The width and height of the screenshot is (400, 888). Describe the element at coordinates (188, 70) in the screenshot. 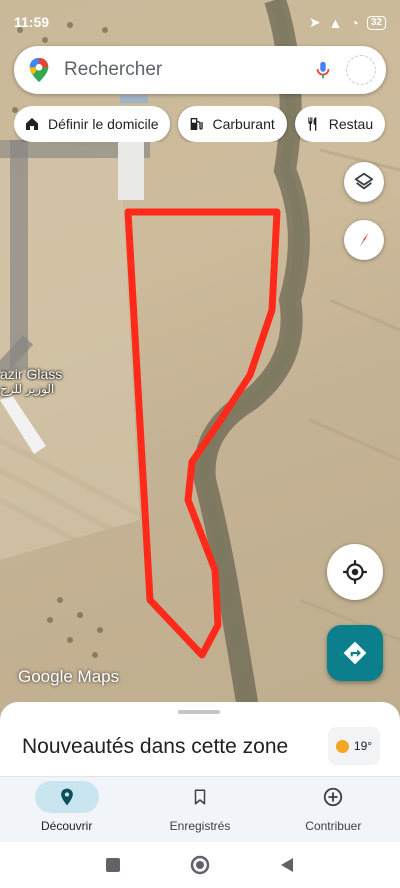

I see `search-input: Rechercher` at that location.